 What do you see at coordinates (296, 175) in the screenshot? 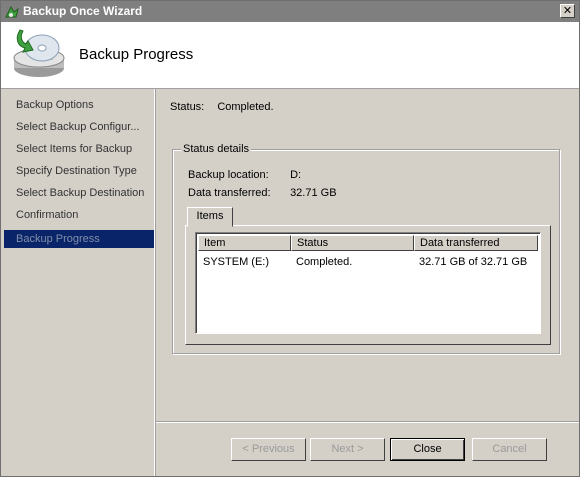
I see `backup-location-value: D:` at bounding box center [296, 175].